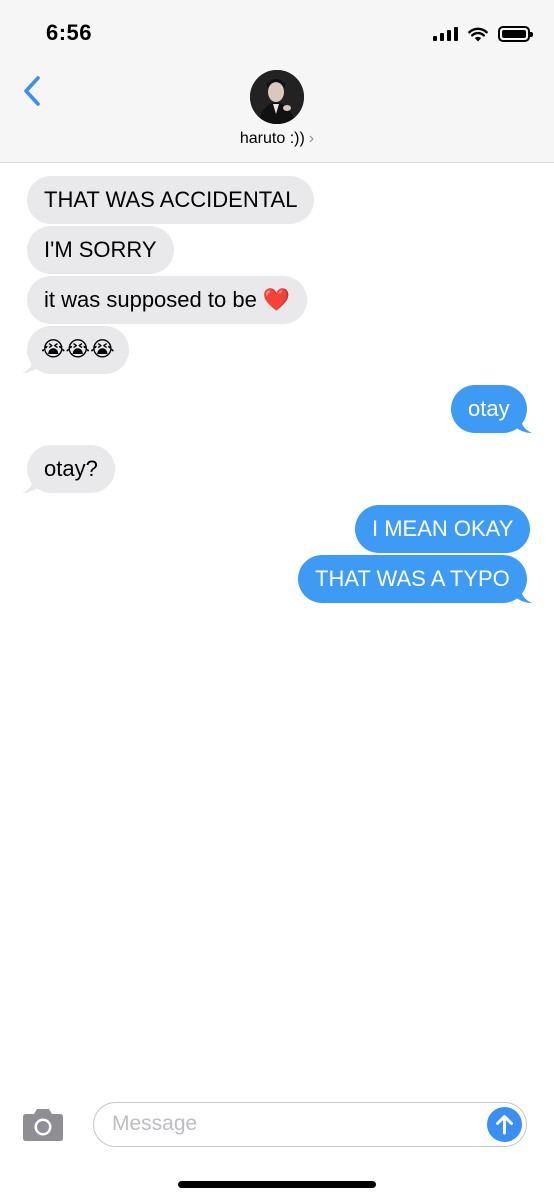  I want to click on message-input-container, so click(310, 1124).